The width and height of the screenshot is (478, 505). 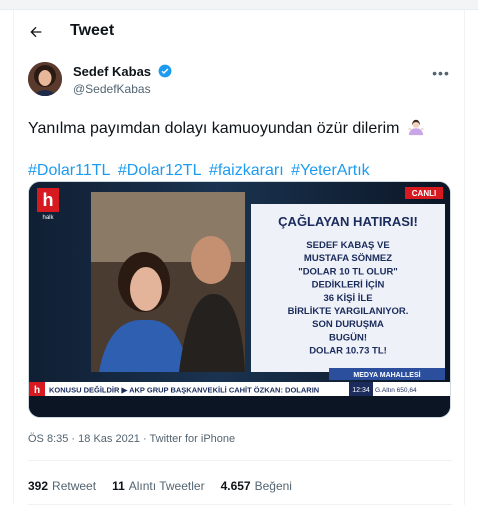 What do you see at coordinates (396, 390) in the screenshot?
I see `ticker-gold-price: G.Altın 650,64` at bounding box center [396, 390].